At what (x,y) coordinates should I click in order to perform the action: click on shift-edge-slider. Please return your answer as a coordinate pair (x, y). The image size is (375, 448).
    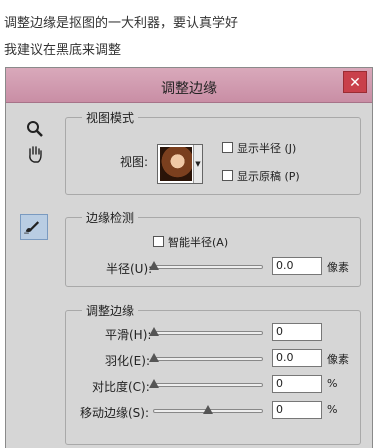
    Looking at the image, I should click on (208, 409).